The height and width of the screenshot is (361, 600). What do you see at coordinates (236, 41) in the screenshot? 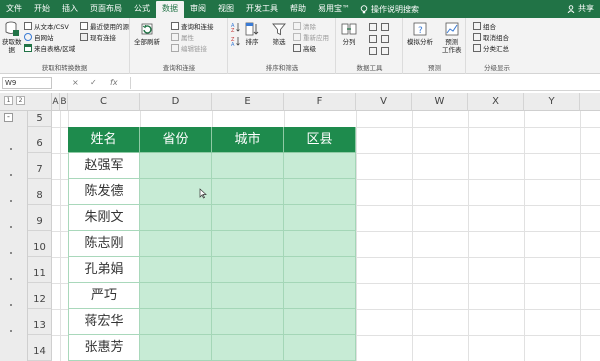
I see `sort-desc-button: ZA` at bounding box center [236, 41].